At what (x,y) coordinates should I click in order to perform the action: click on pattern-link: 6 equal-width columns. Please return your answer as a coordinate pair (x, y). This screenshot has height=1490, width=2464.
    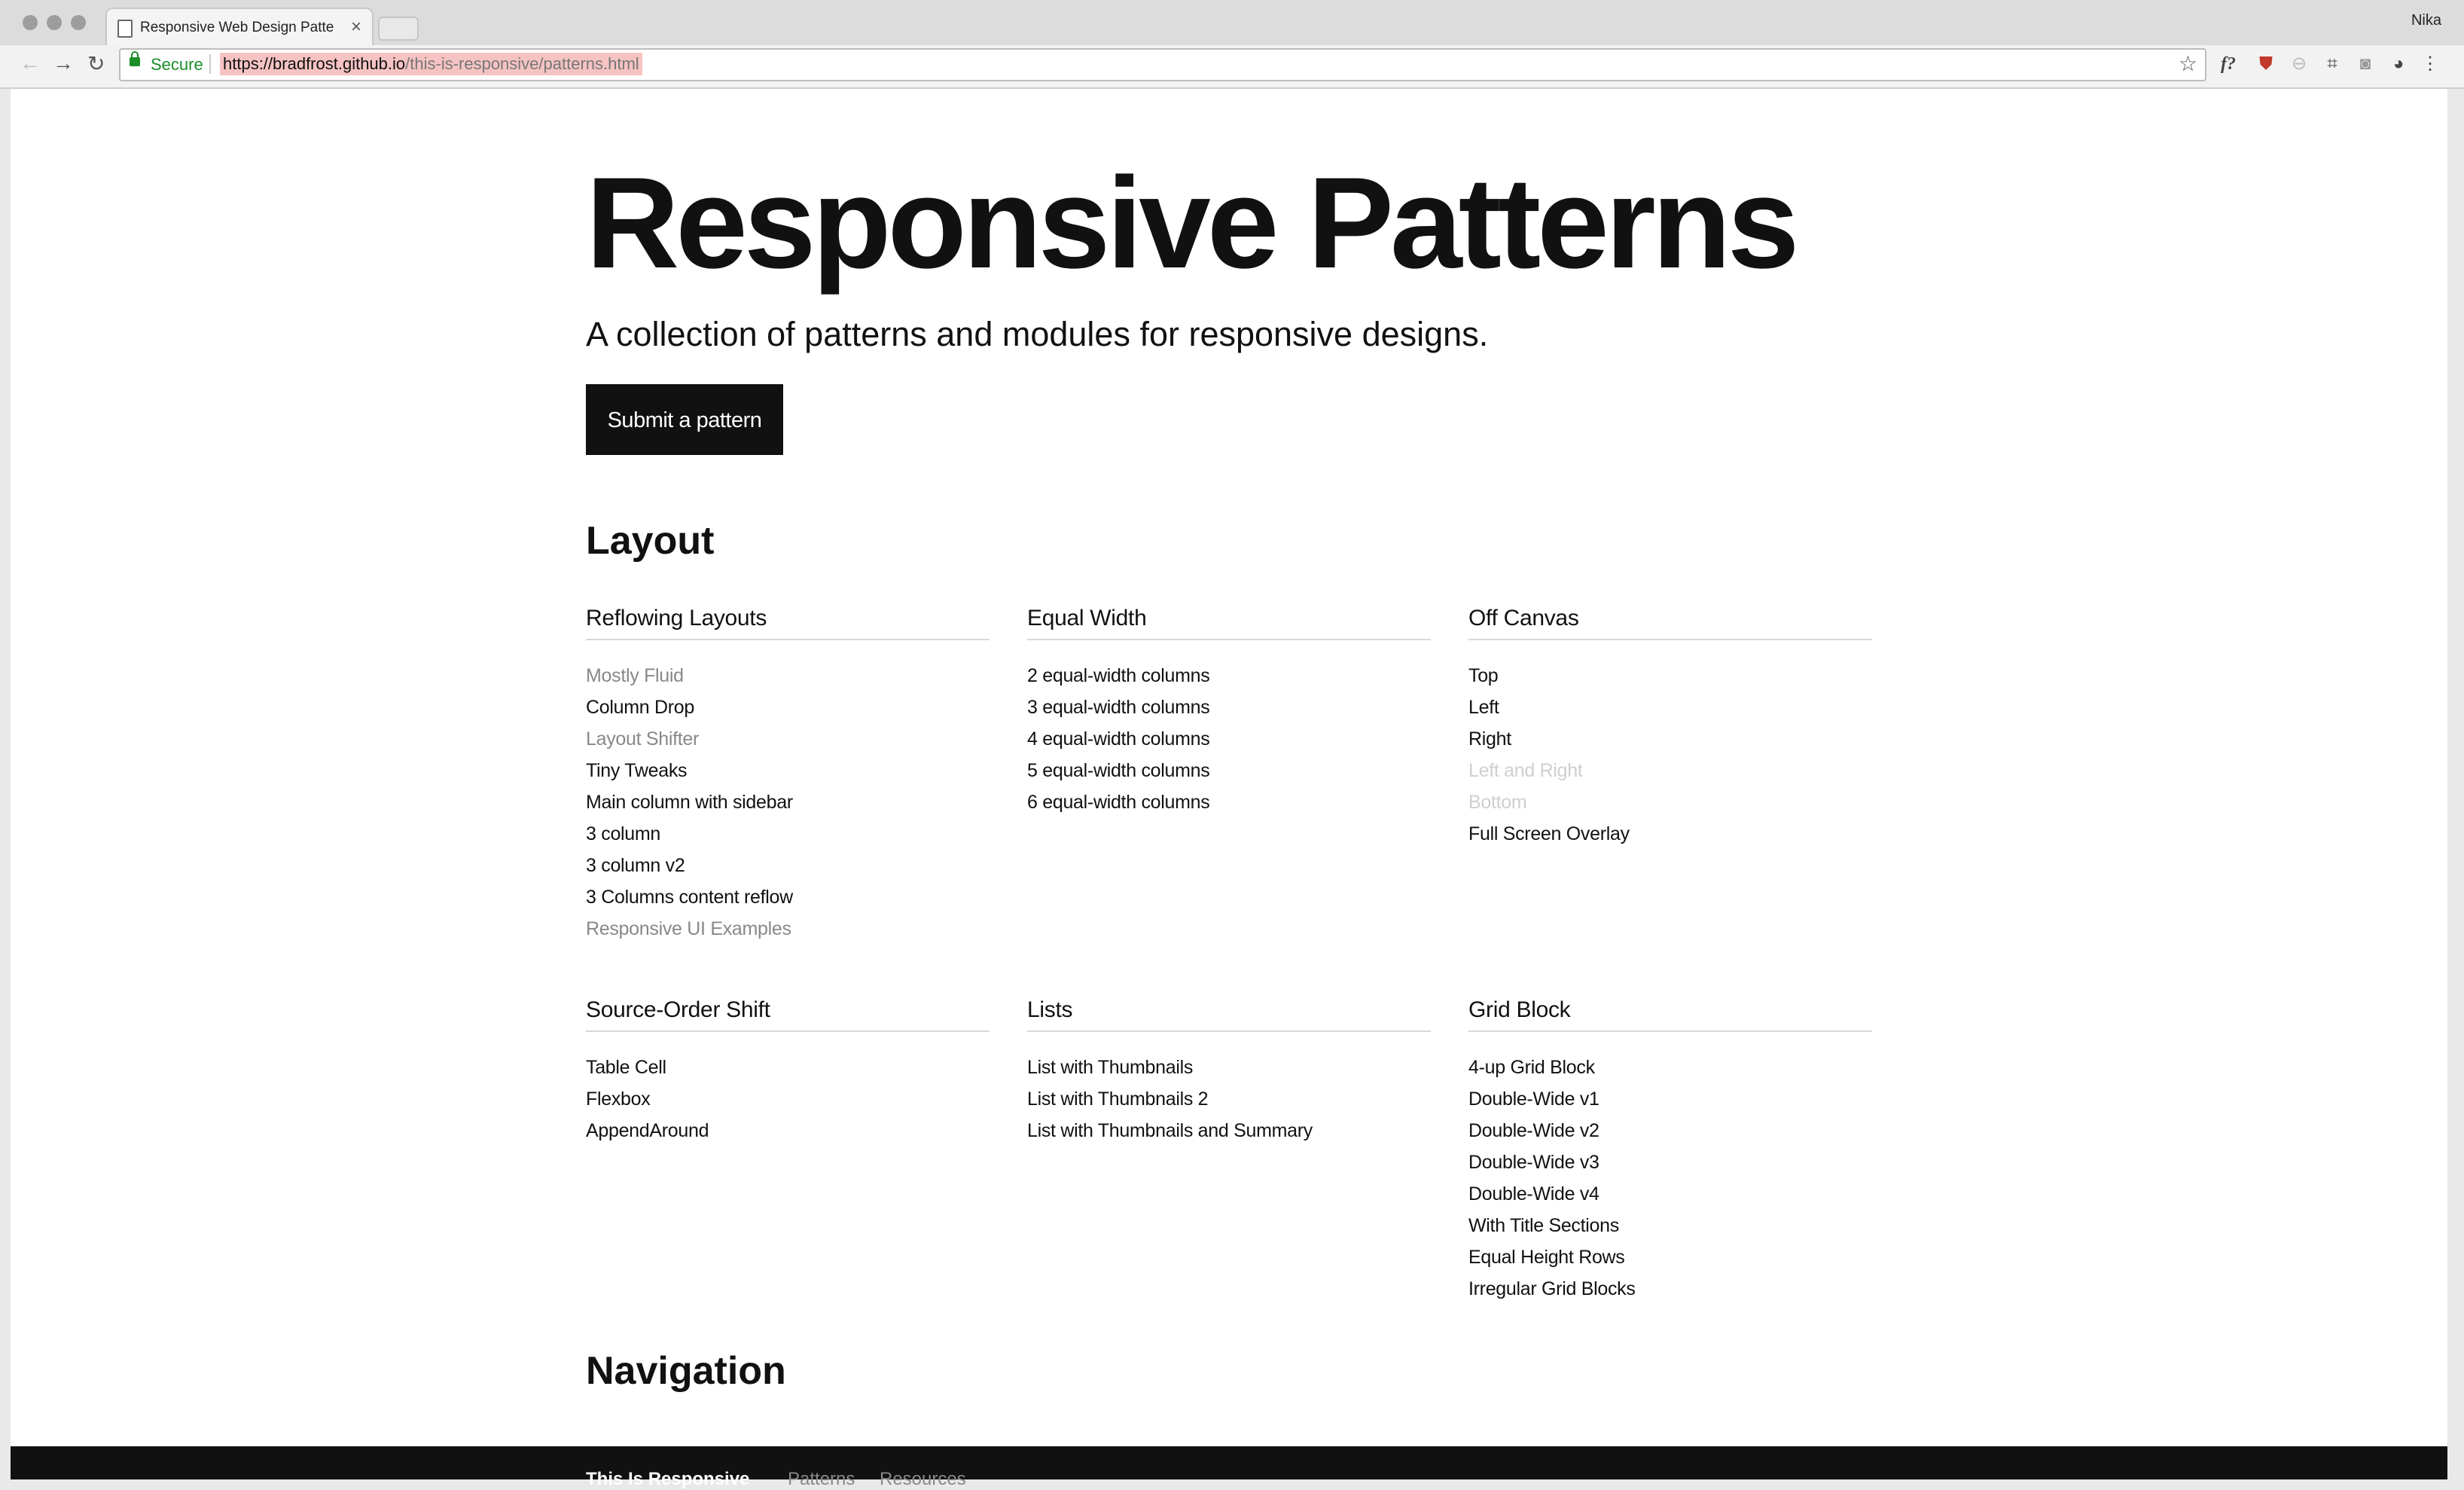
    Looking at the image, I should click on (1229, 802).